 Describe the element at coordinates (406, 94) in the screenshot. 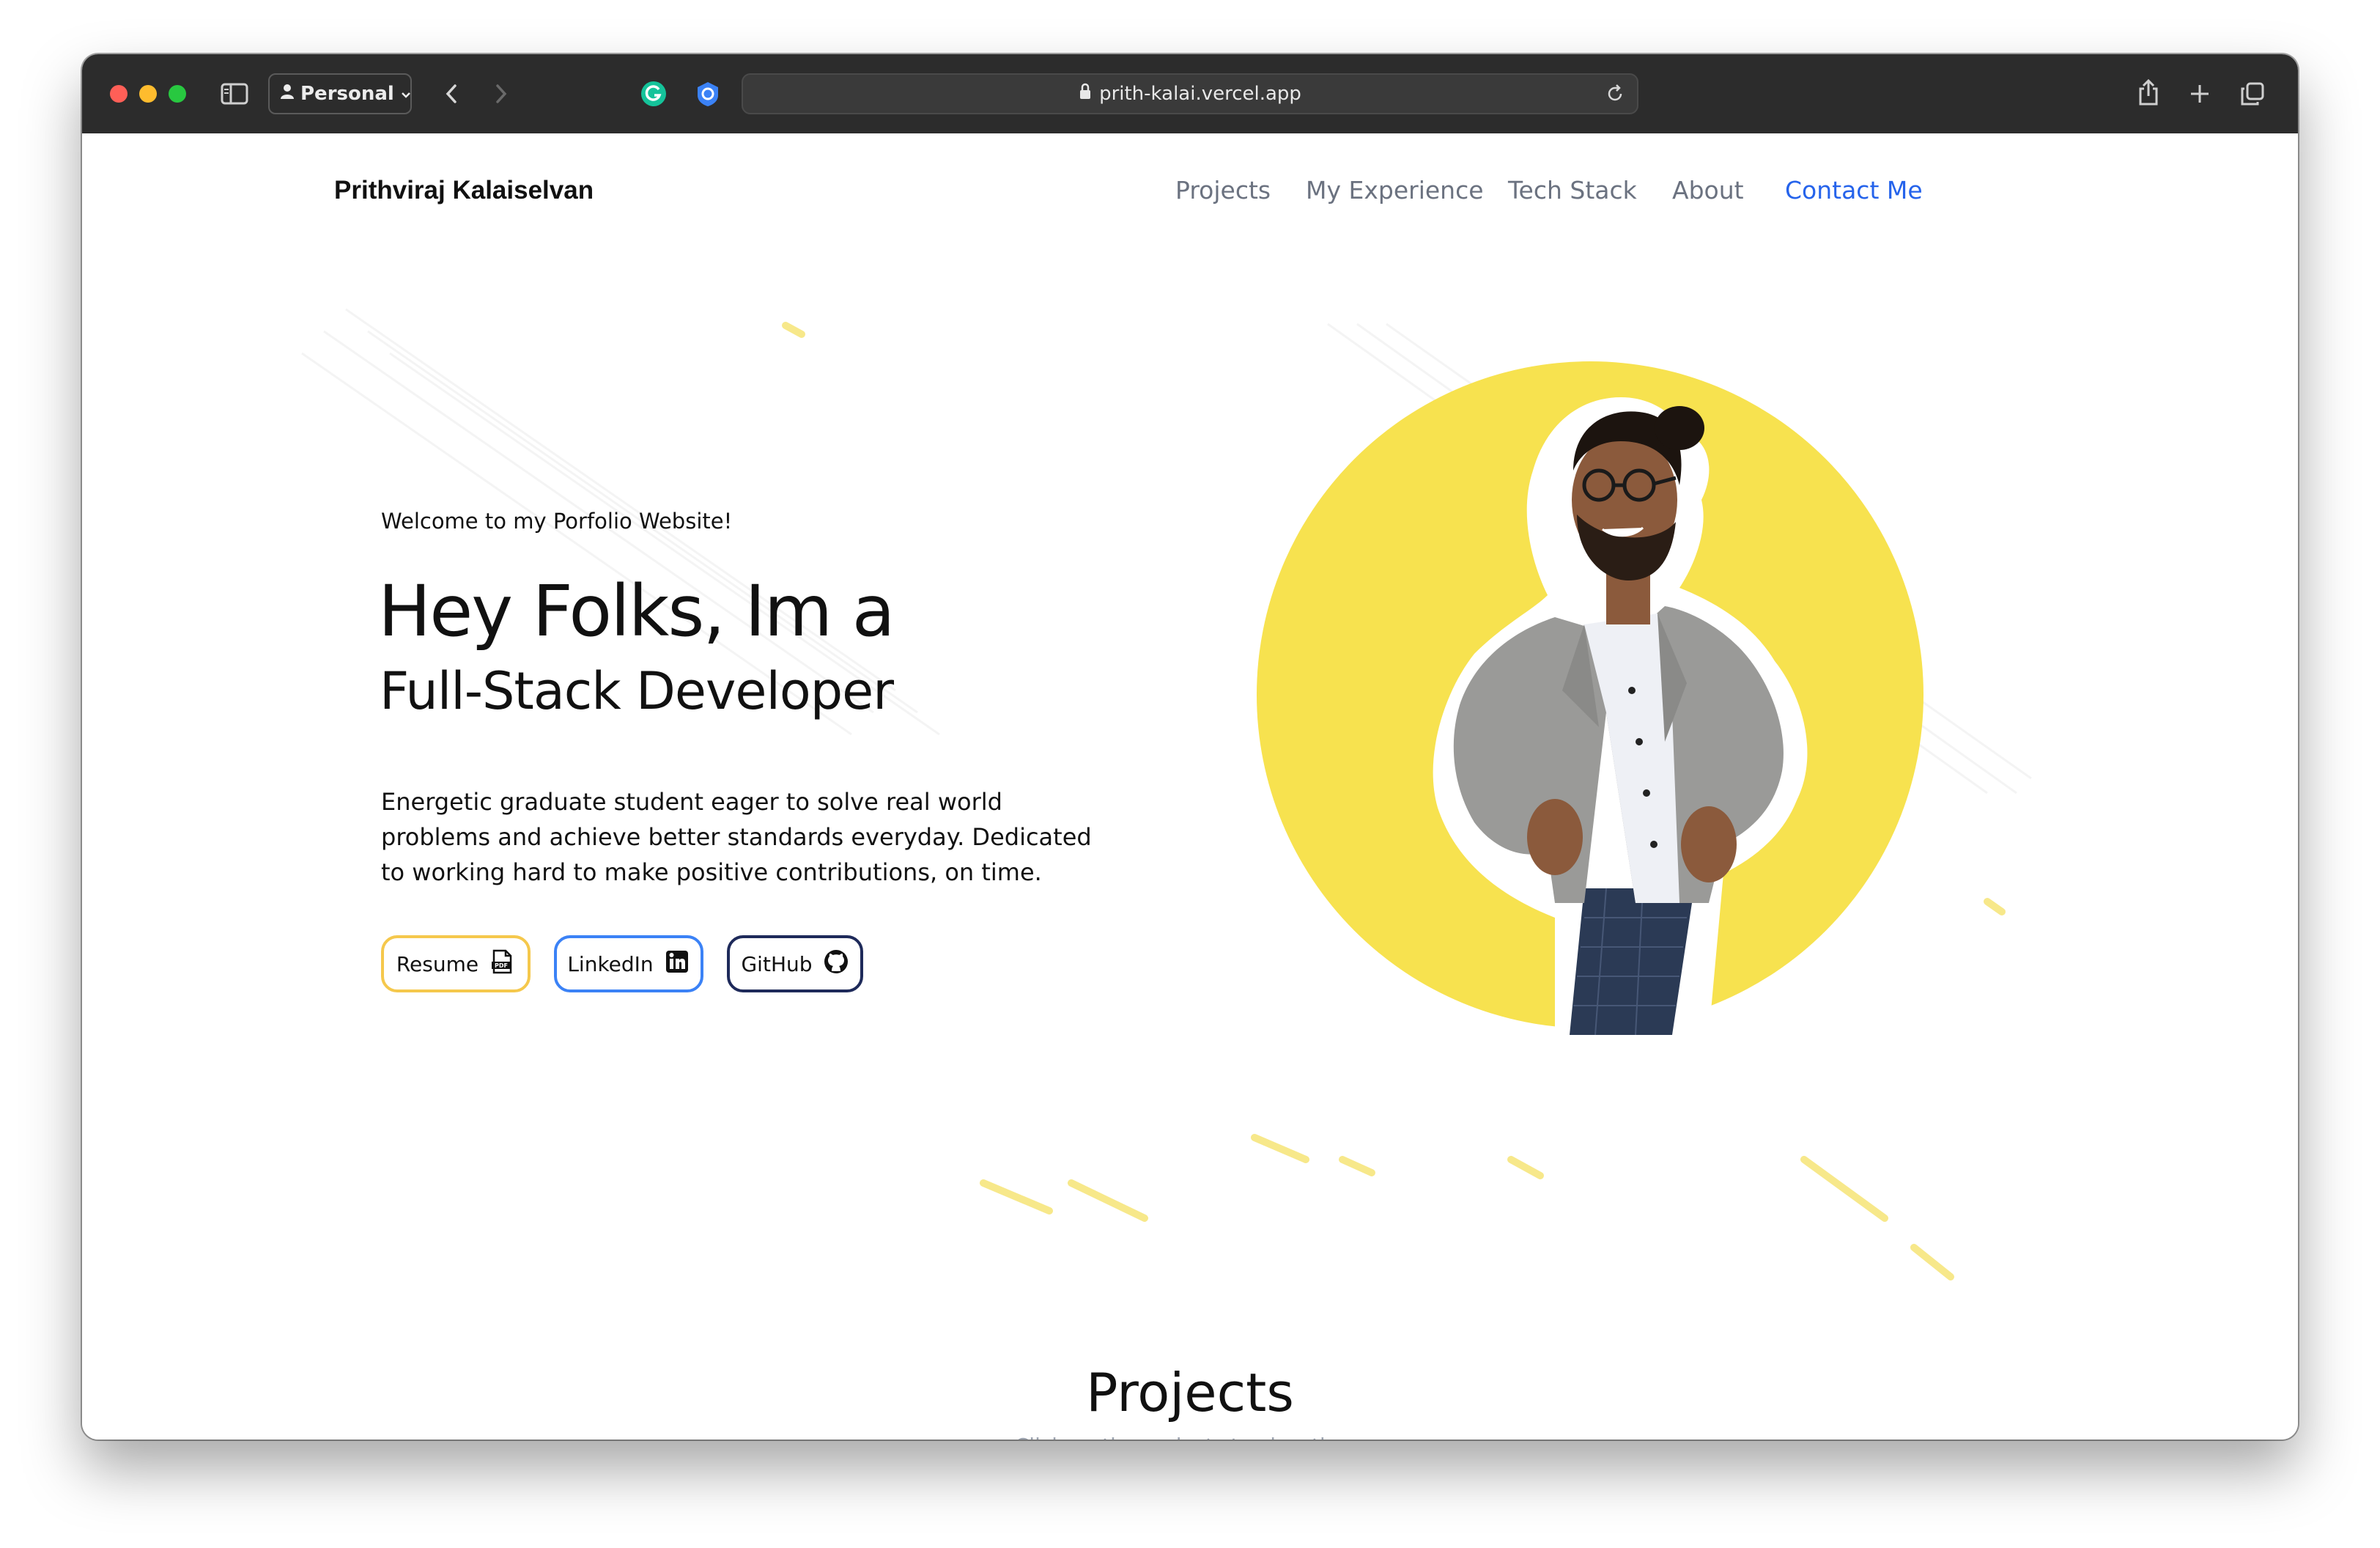

I see `chevron-down-icon` at that location.